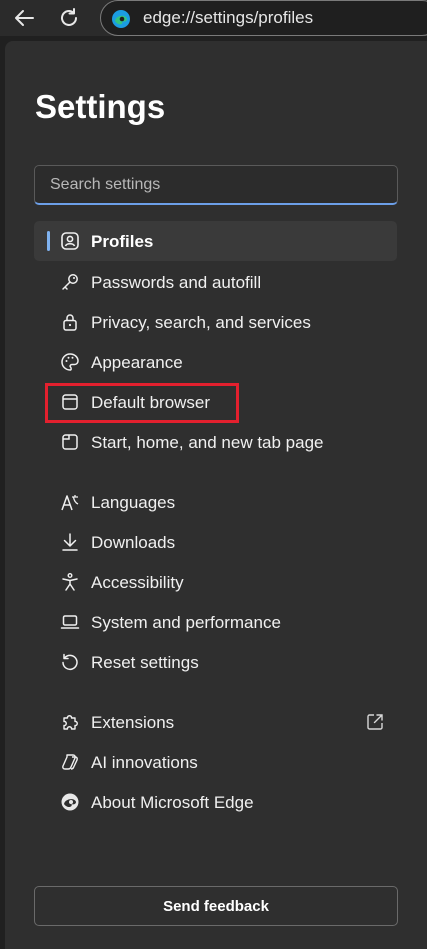 The height and width of the screenshot is (949, 427). Describe the element at coordinates (186, 622) in the screenshot. I see `sidebar-item-label: System and performance` at that location.